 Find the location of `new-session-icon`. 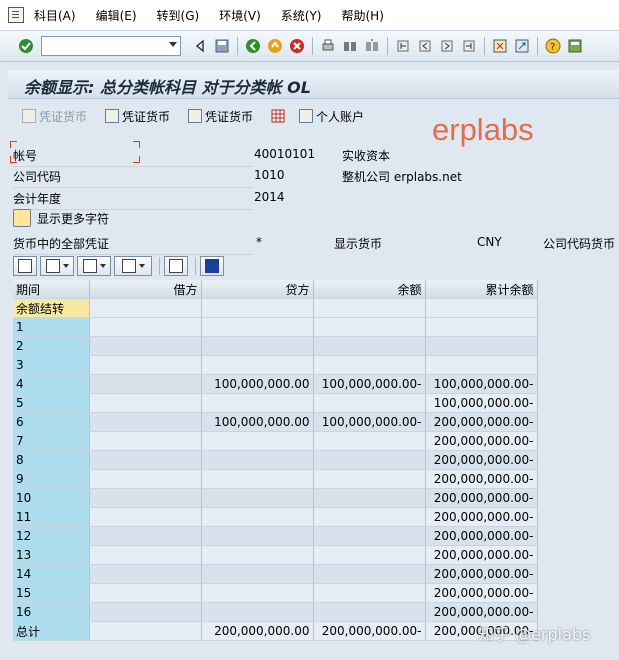

new-session-icon is located at coordinates (500, 46).